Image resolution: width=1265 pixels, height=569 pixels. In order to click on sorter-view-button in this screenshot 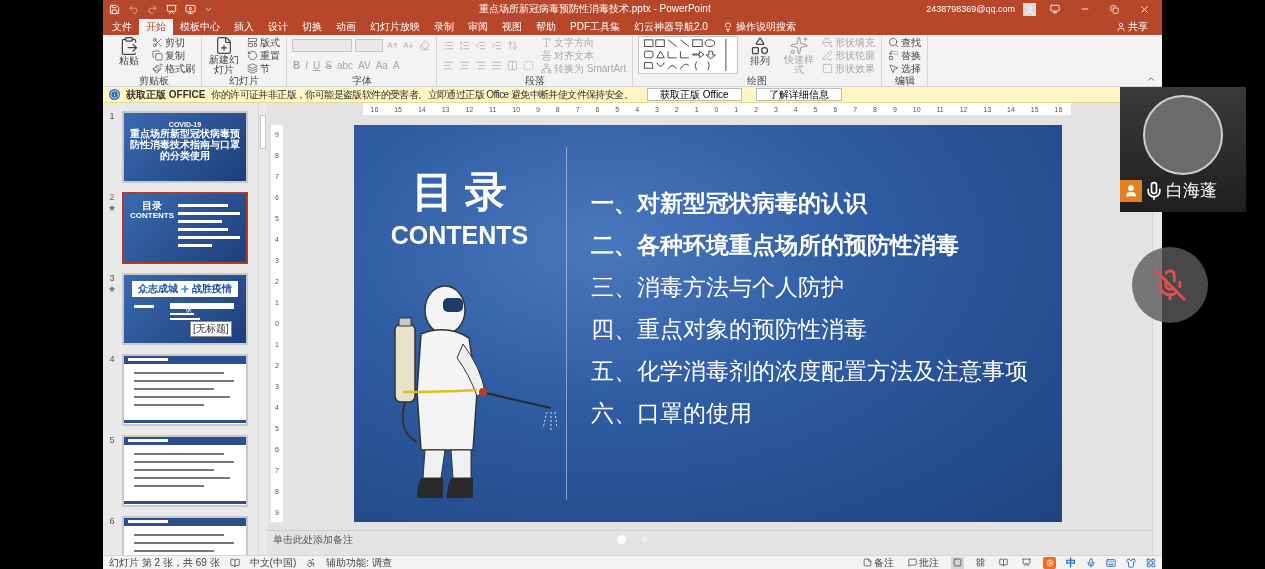, I will do `click(980, 562)`.